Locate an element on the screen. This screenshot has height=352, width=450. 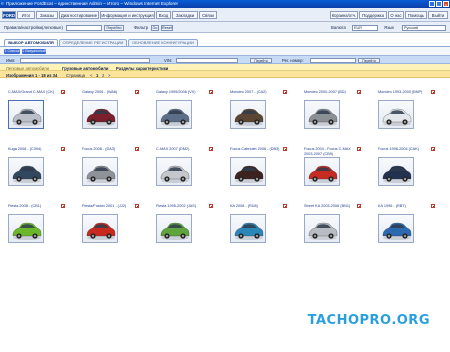
tab-registration: ОПРЕДЕЛЕНИЕ РЕГИСТРАЦИИ is located at coordinates (93, 42).